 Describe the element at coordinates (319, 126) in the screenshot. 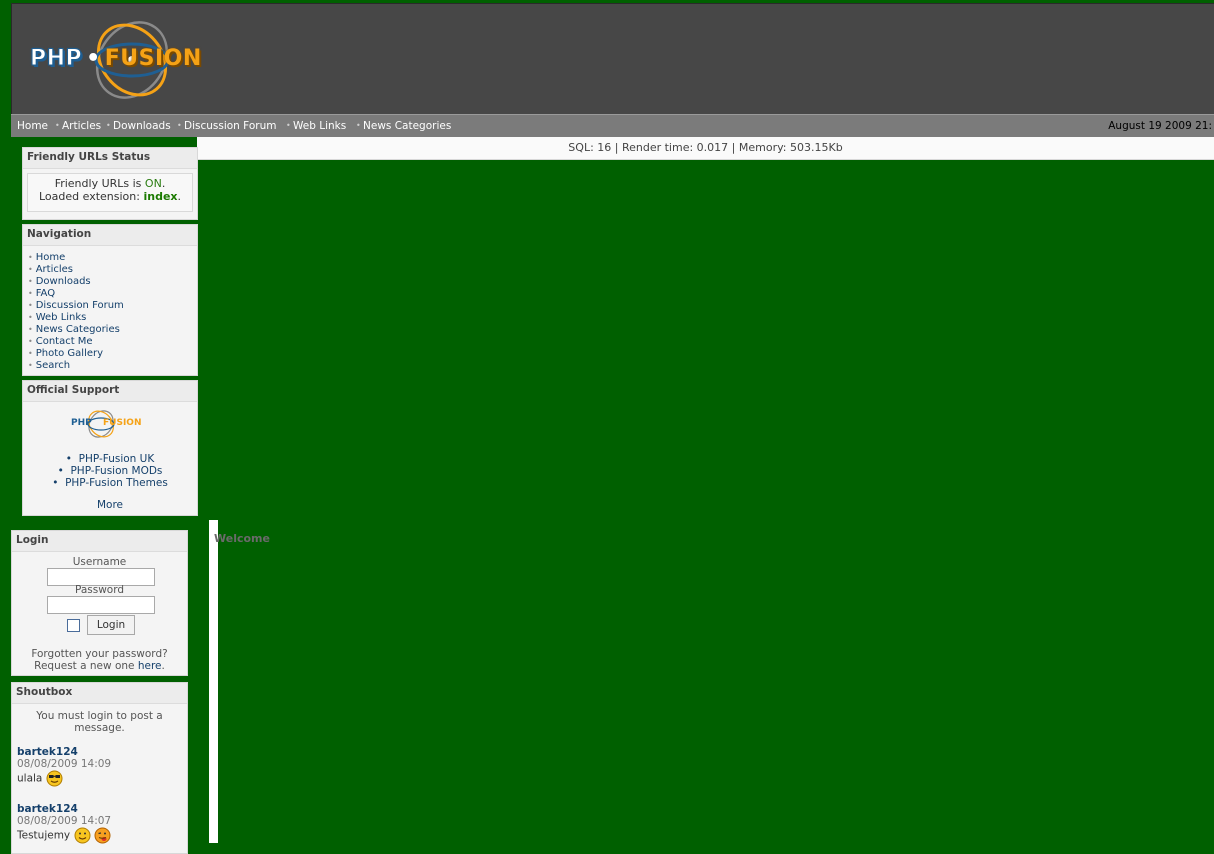

I see `topnav-web-links: Web Links` at that location.